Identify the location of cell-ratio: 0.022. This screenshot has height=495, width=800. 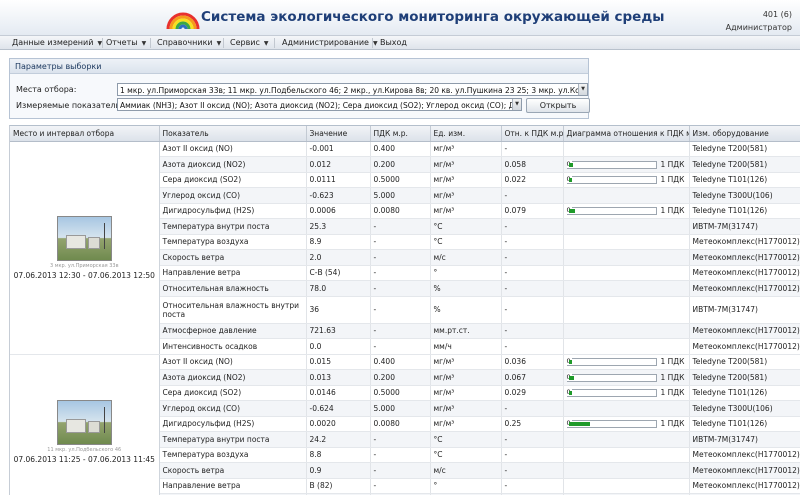
(532, 180).